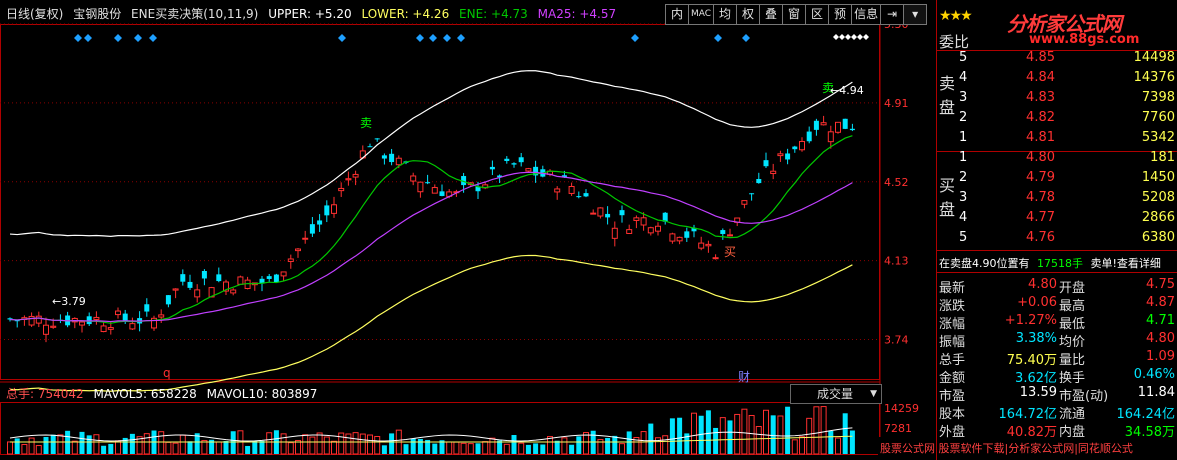  Describe the element at coordinates (1040, 197) in the screenshot. I see `order-price: 4.78` at that location.